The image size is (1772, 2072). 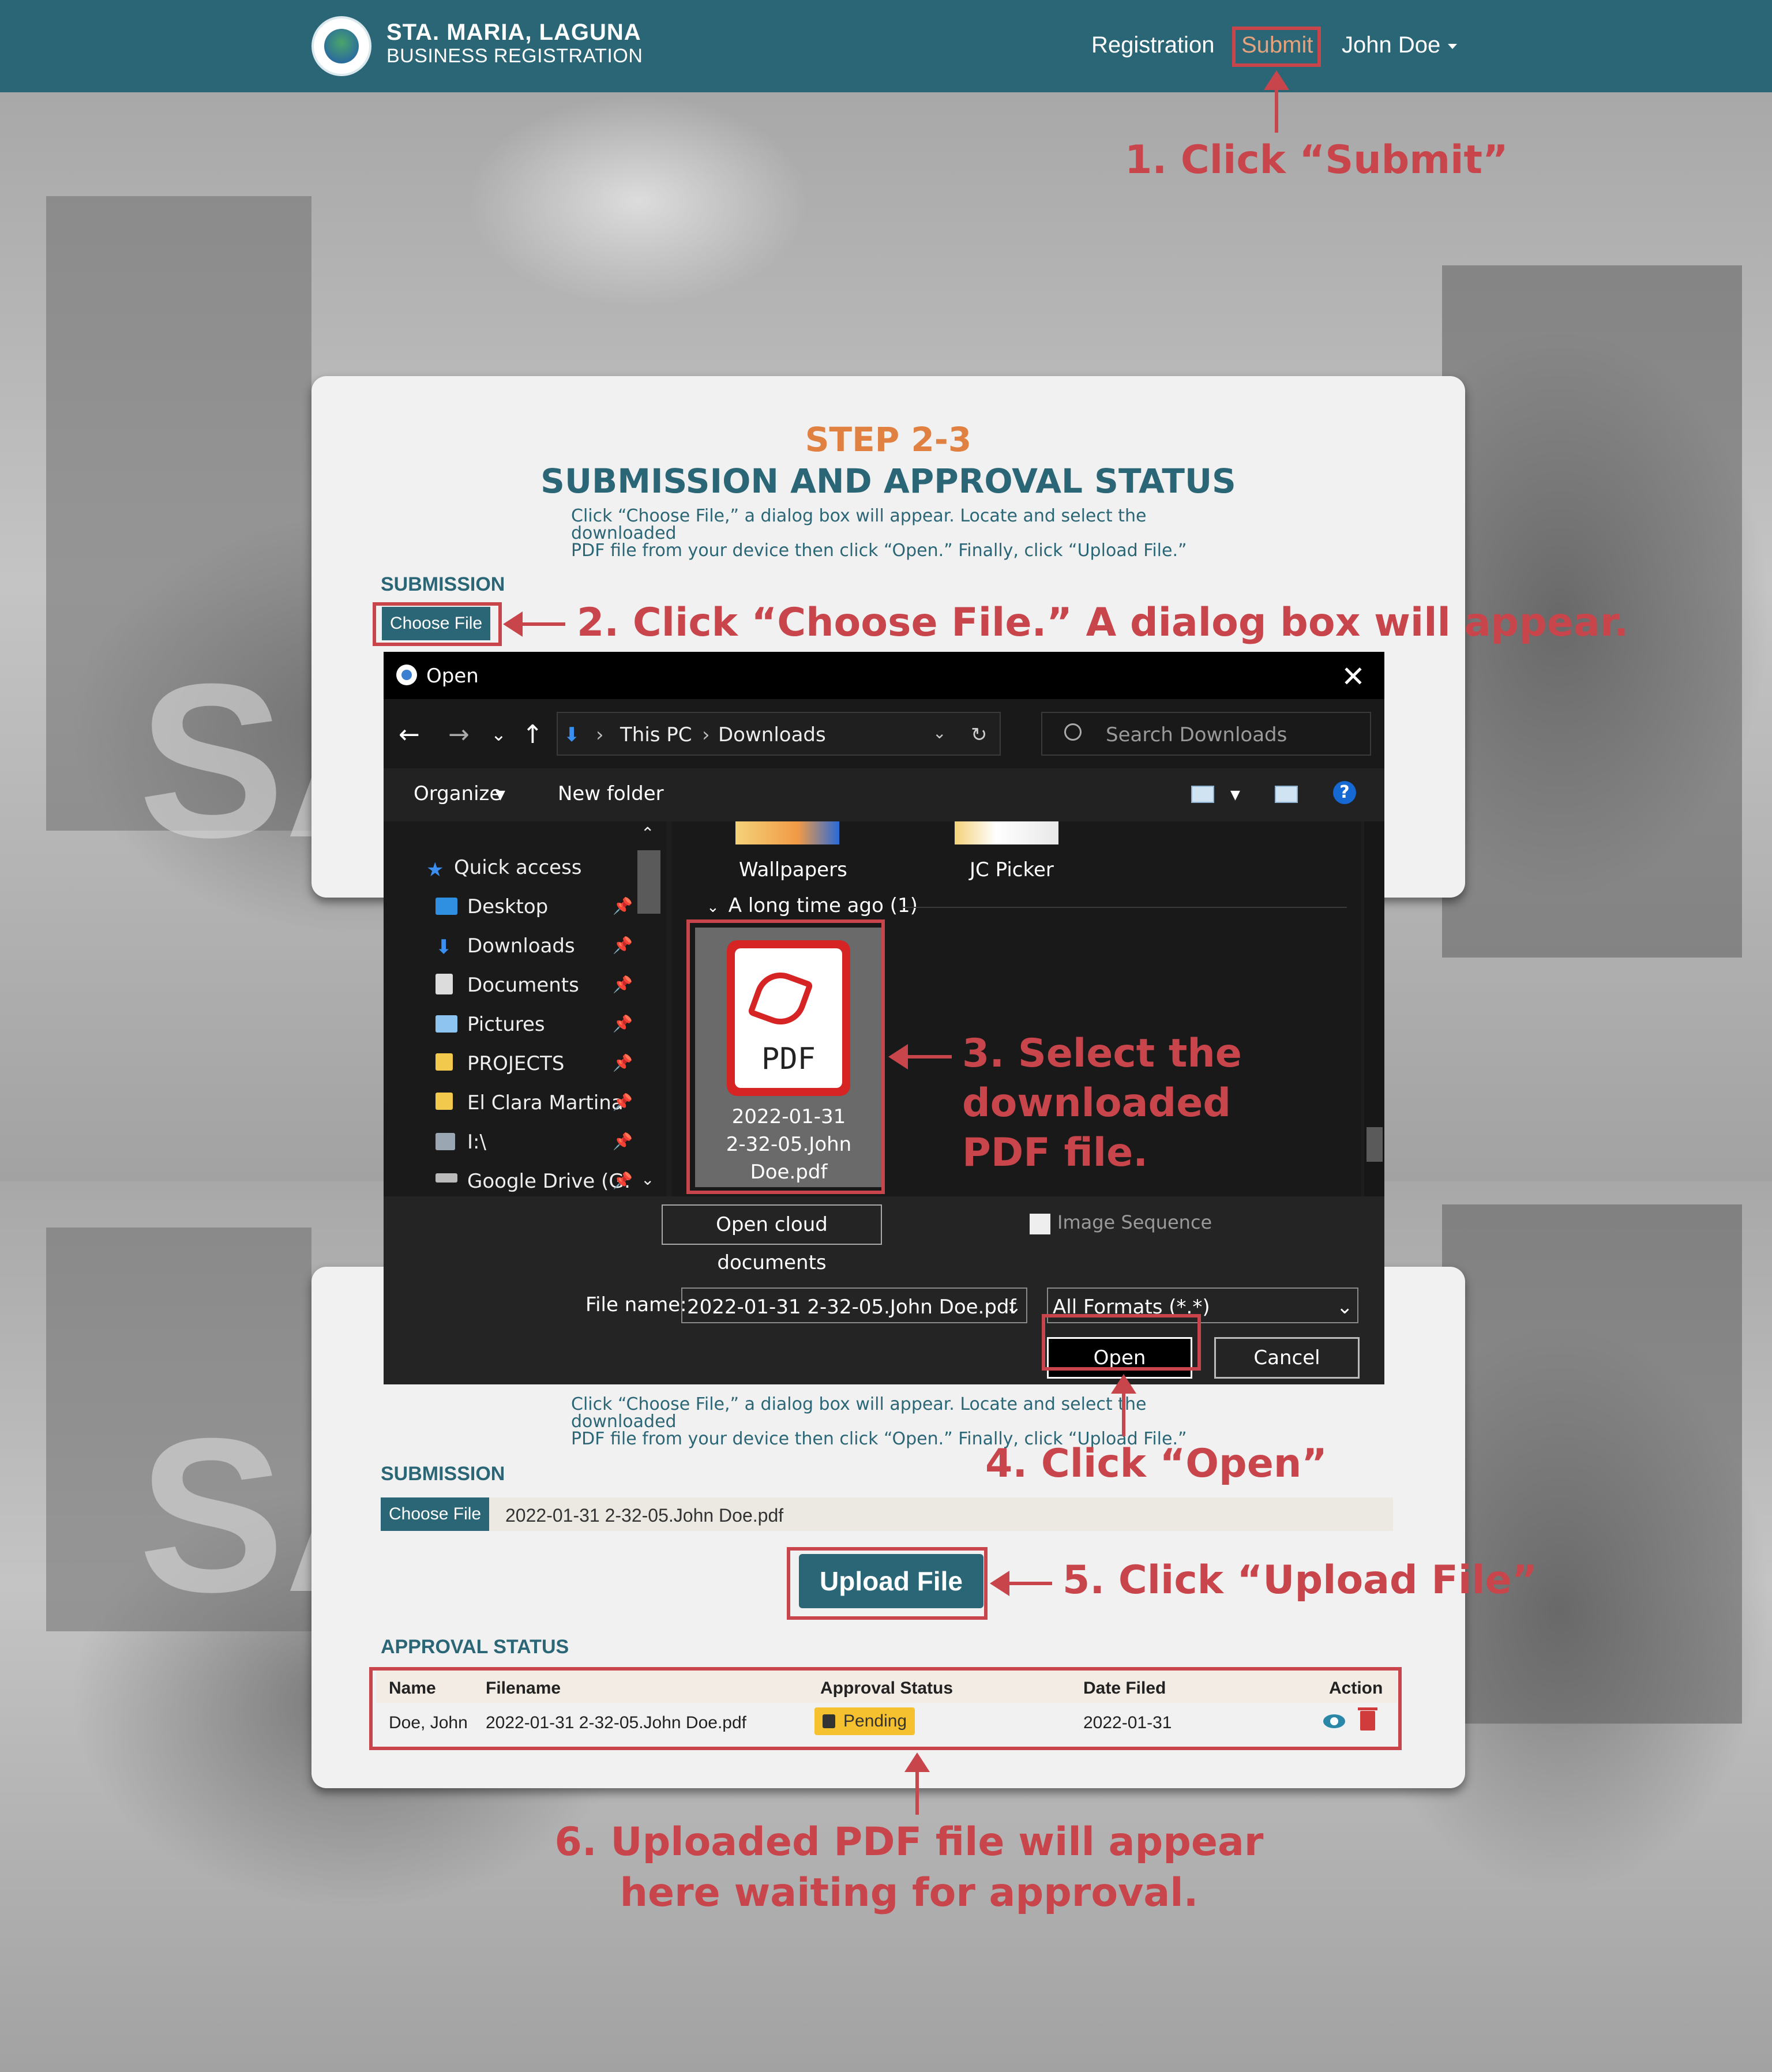 What do you see at coordinates (500, 795) in the screenshot?
I see `organize-chevron-icon: ▼` at bounding box center [500, 795].